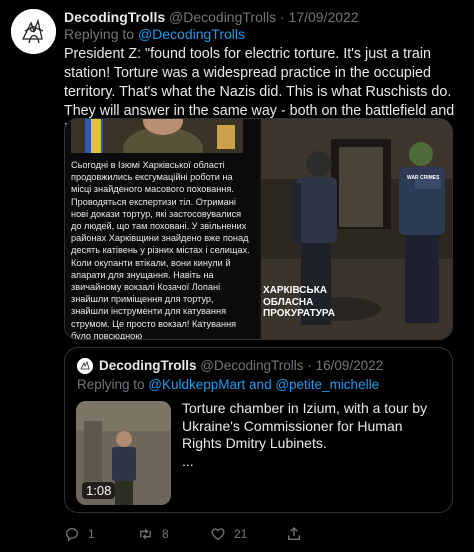  I want to click on timestamp: 17/09/2022, so click(324, 17).